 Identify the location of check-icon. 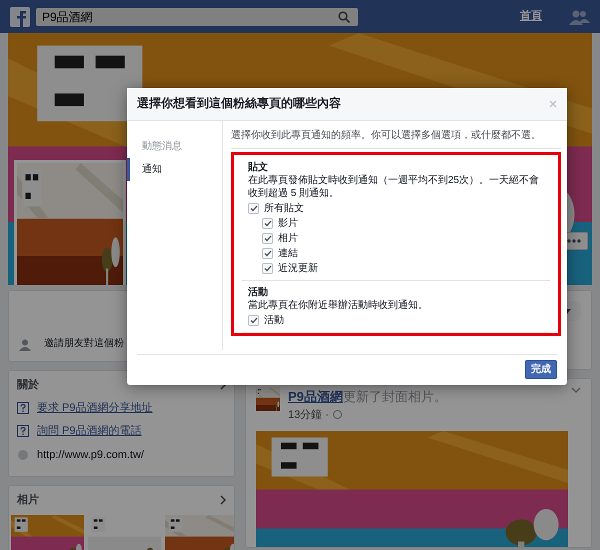
(254, 320).